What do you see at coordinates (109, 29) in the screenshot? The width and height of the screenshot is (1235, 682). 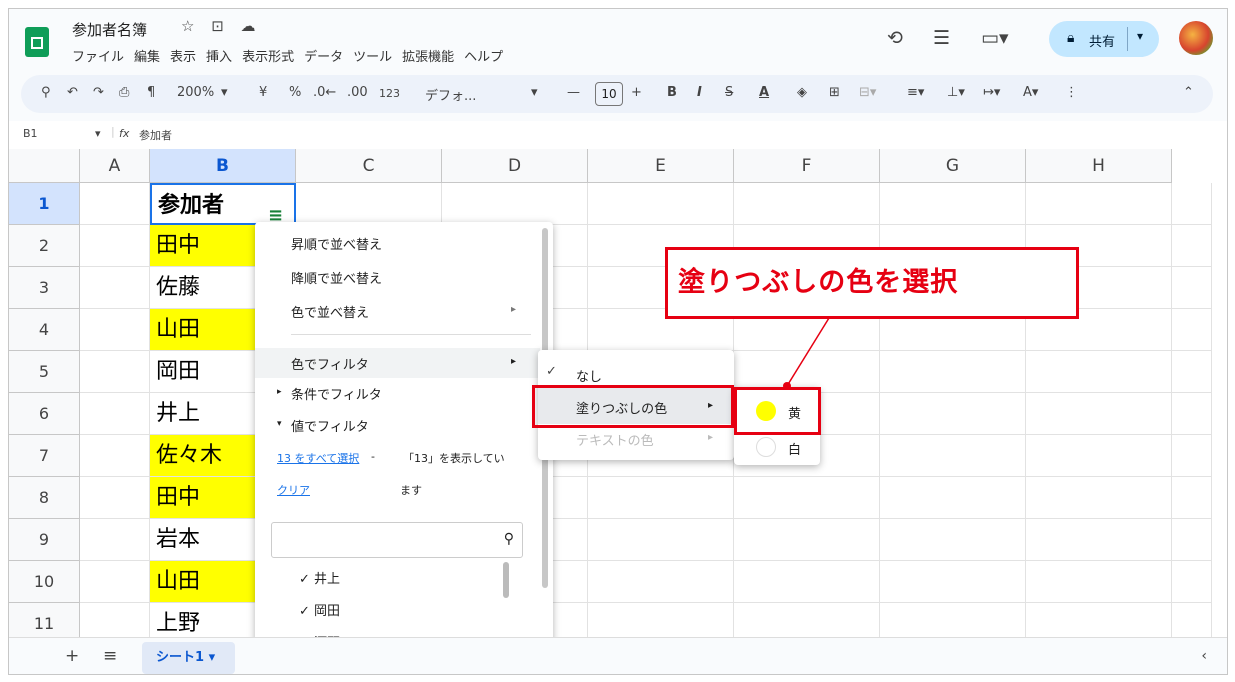 I see `document-title: 参加者名簿` at bounding box center [109, 29].